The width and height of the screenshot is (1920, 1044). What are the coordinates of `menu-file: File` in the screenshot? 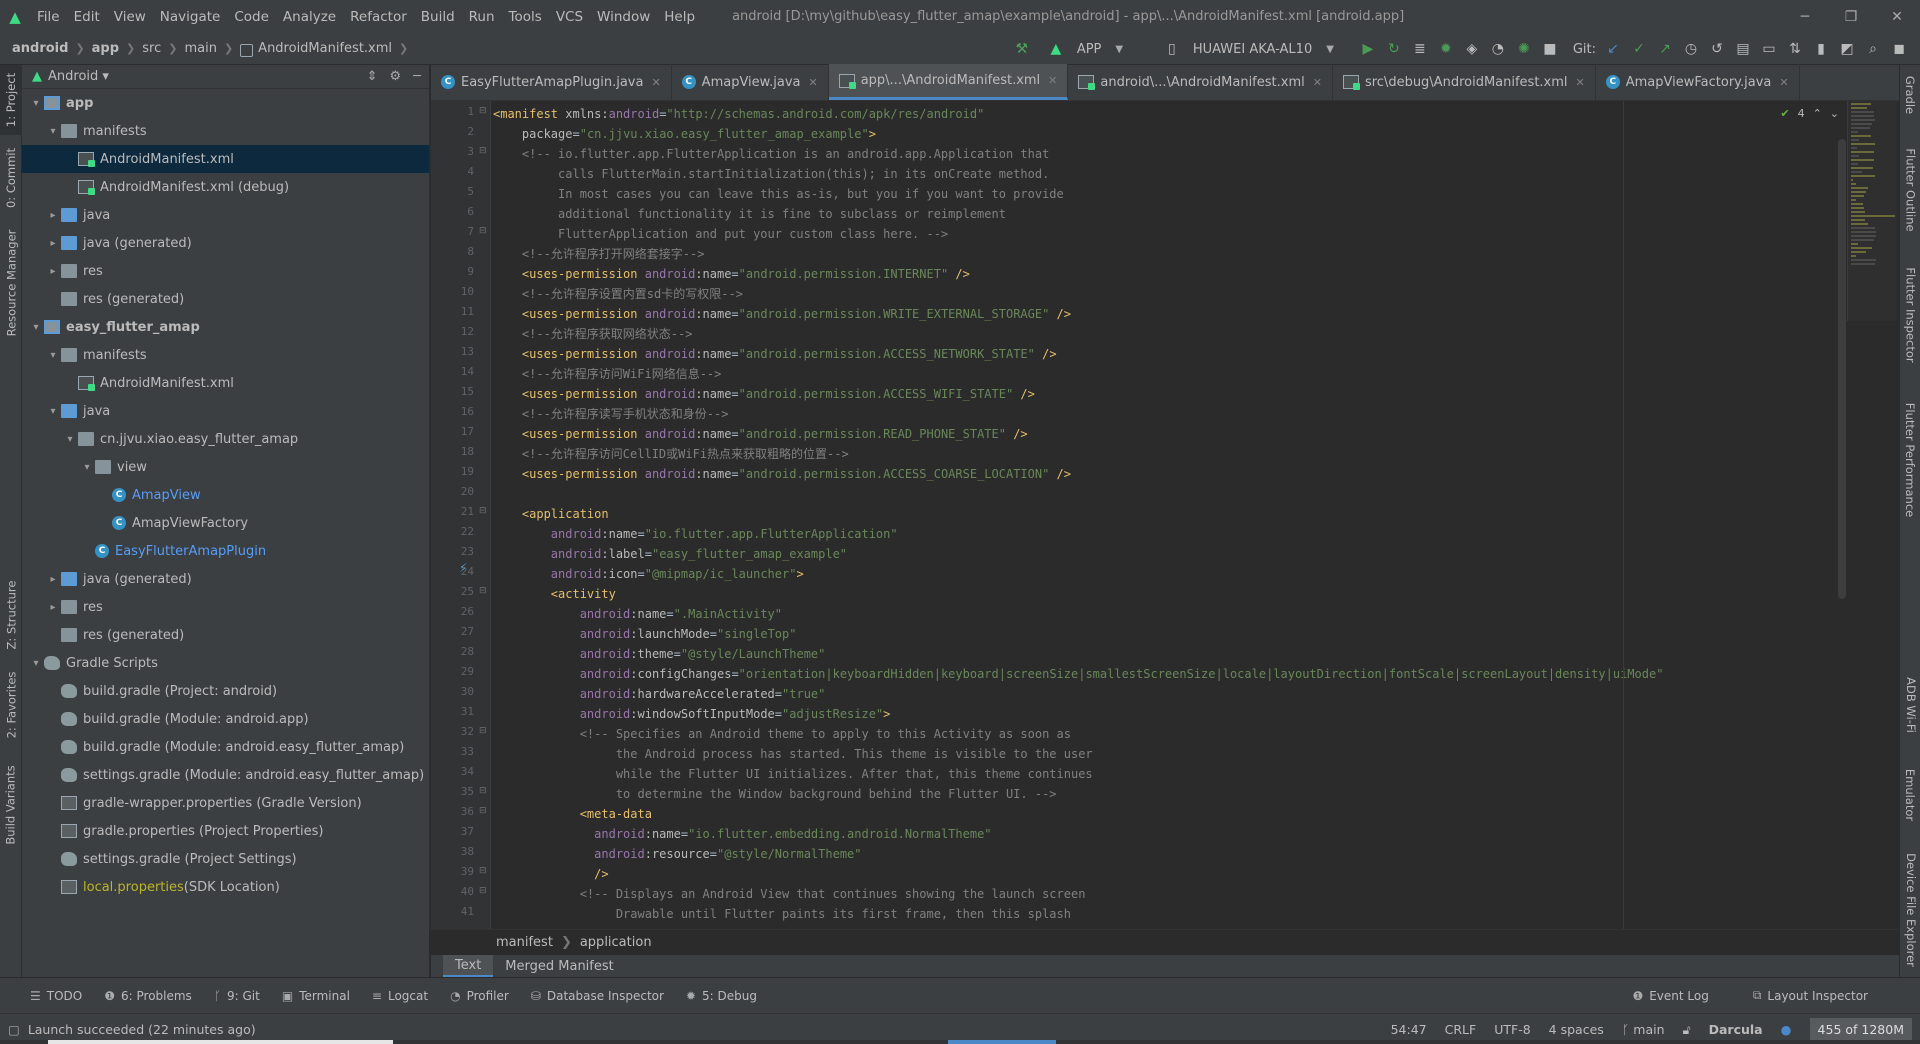 It's located at (48, 17).